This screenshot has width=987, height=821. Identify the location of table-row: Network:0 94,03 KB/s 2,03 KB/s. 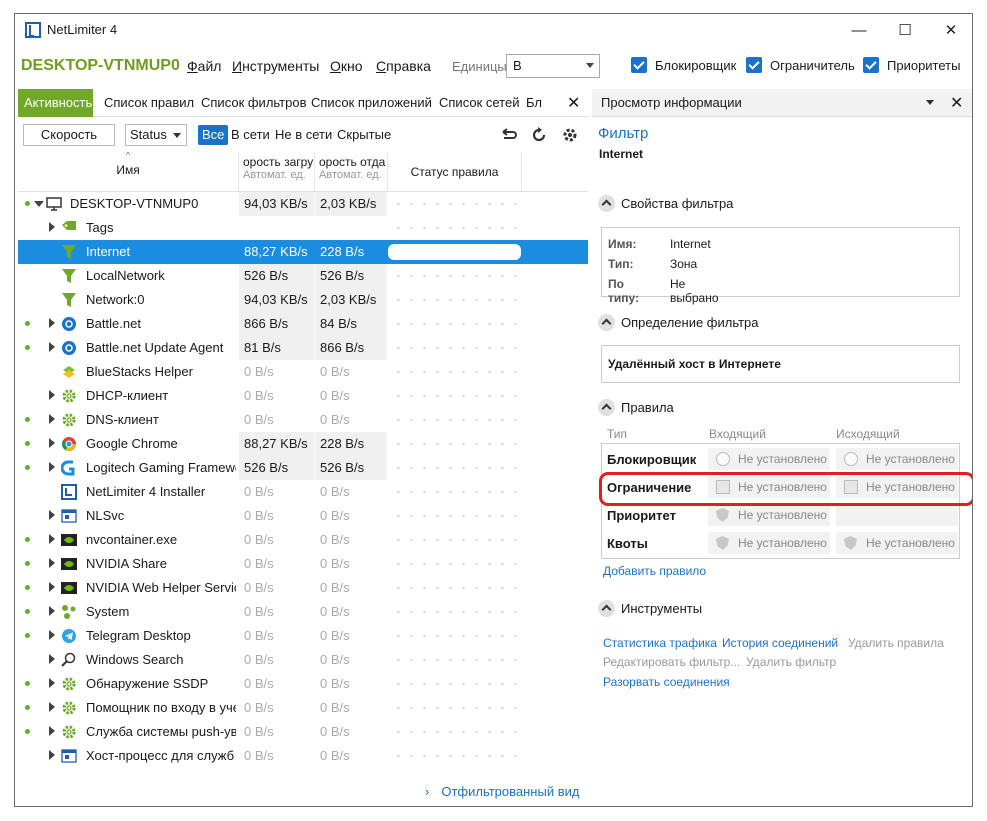
(303, 300).